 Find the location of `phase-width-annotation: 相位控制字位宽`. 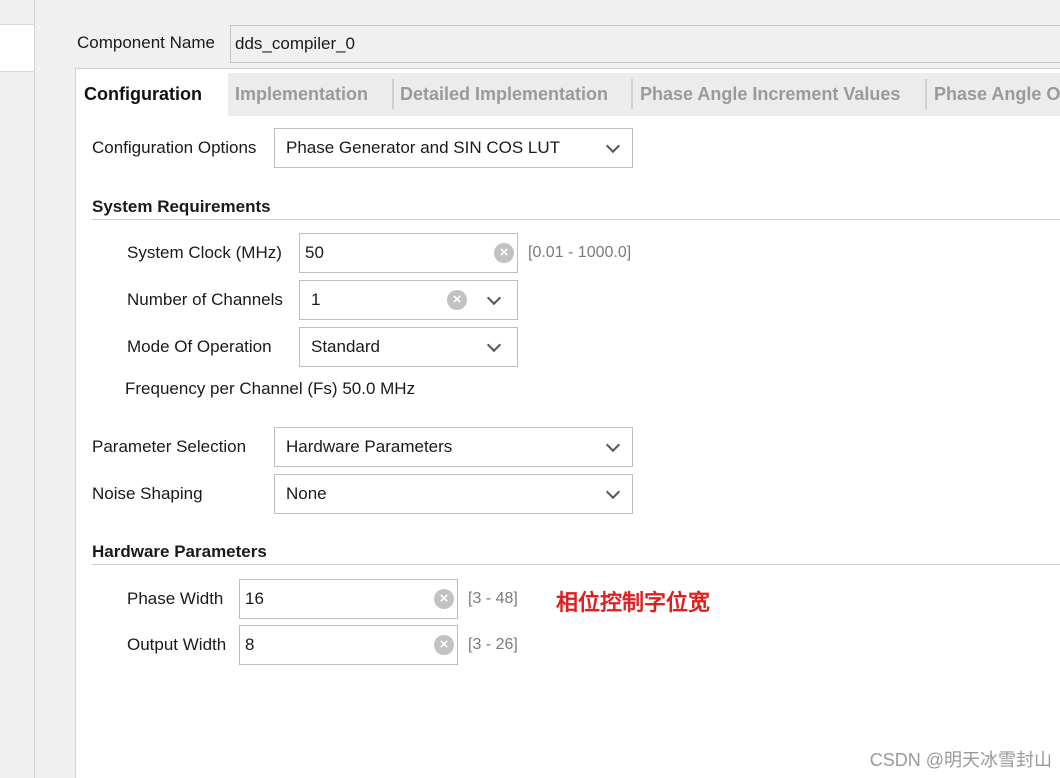

phase-width-annotation: 相位控制字位宽 is located at coordinates (633, 602).